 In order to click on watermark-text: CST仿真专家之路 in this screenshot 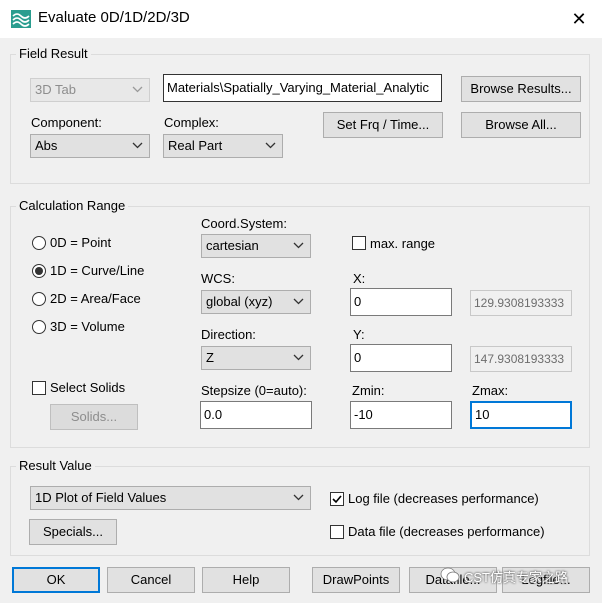, I will do `click(516, 577)`.